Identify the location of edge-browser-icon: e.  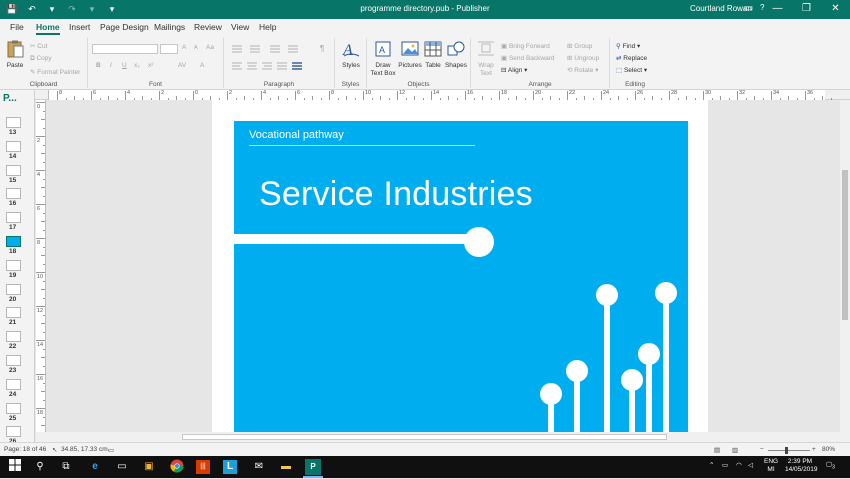
(95, 467).